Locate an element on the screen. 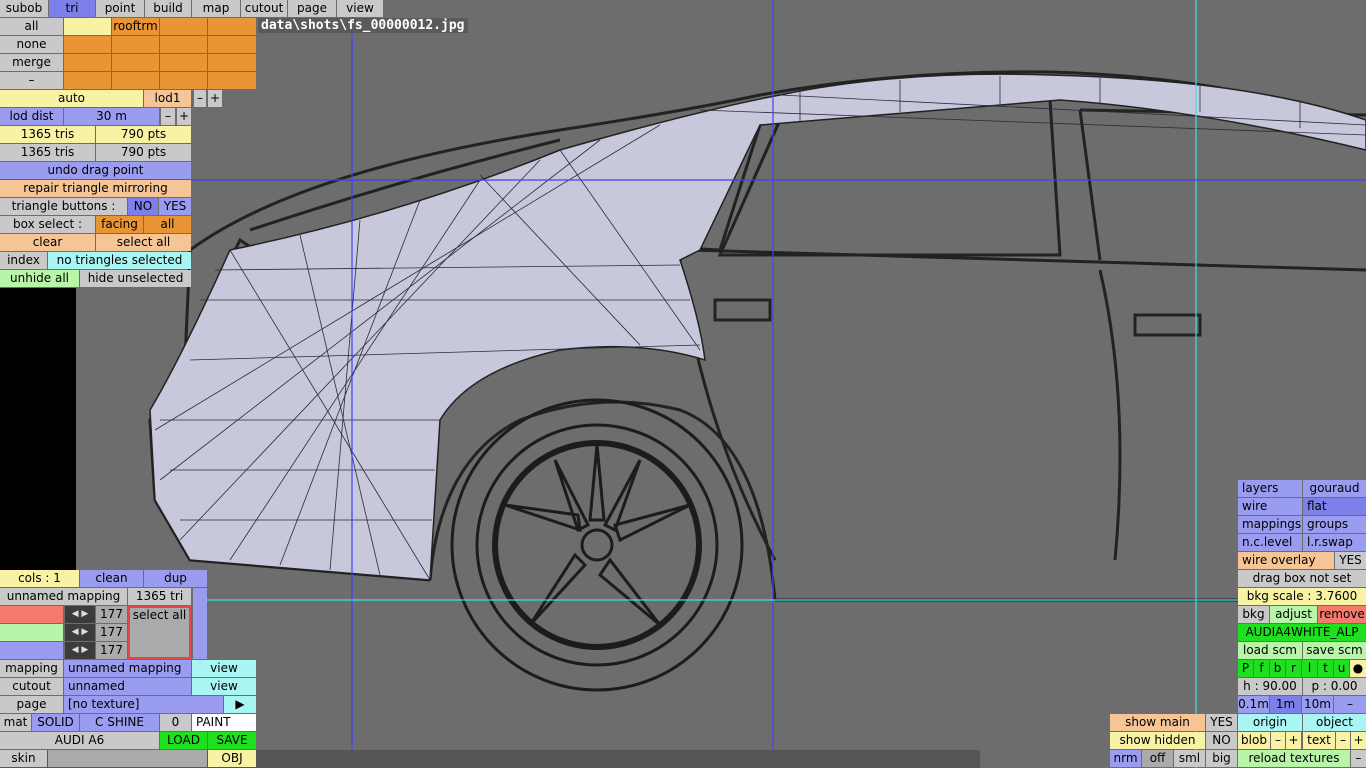 The height and width of the screenshot is (768, 1366). nc-level-button: n.c.level is located at coordinates (1270, 542).